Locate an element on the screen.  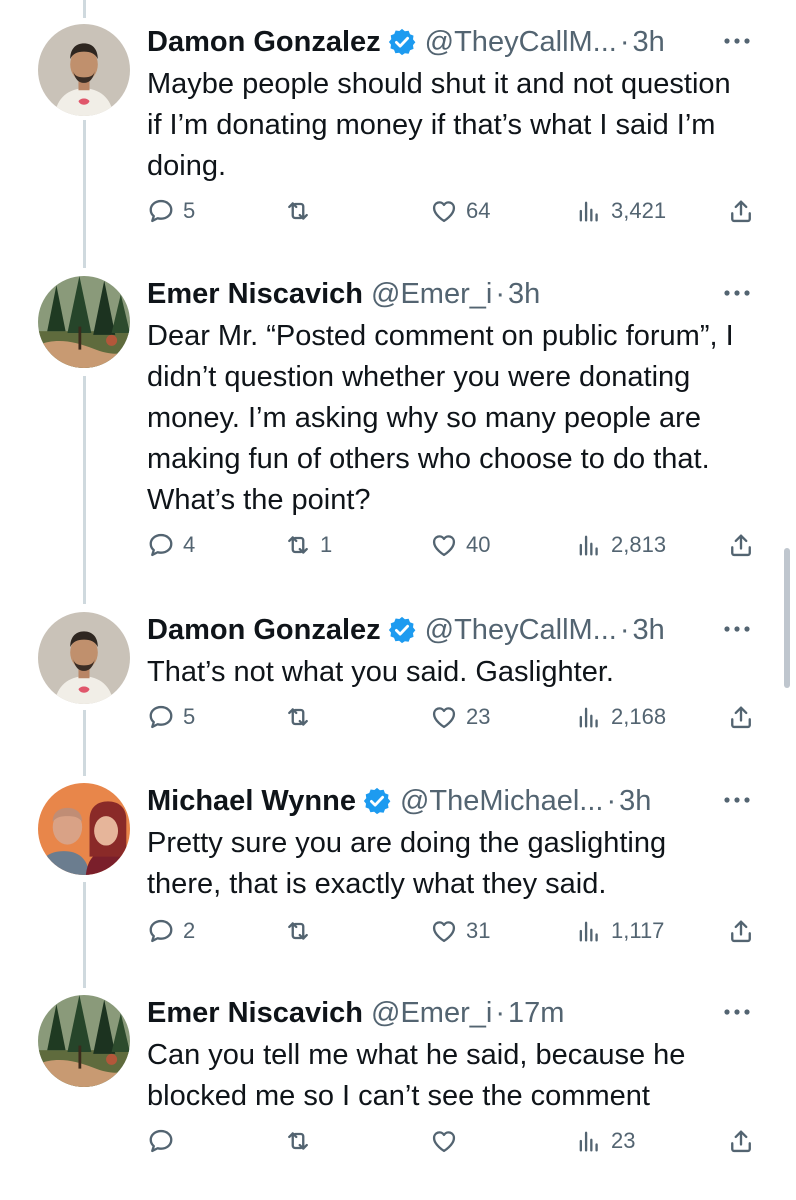
reply-button: 2 is located at coordinates (171, 931).